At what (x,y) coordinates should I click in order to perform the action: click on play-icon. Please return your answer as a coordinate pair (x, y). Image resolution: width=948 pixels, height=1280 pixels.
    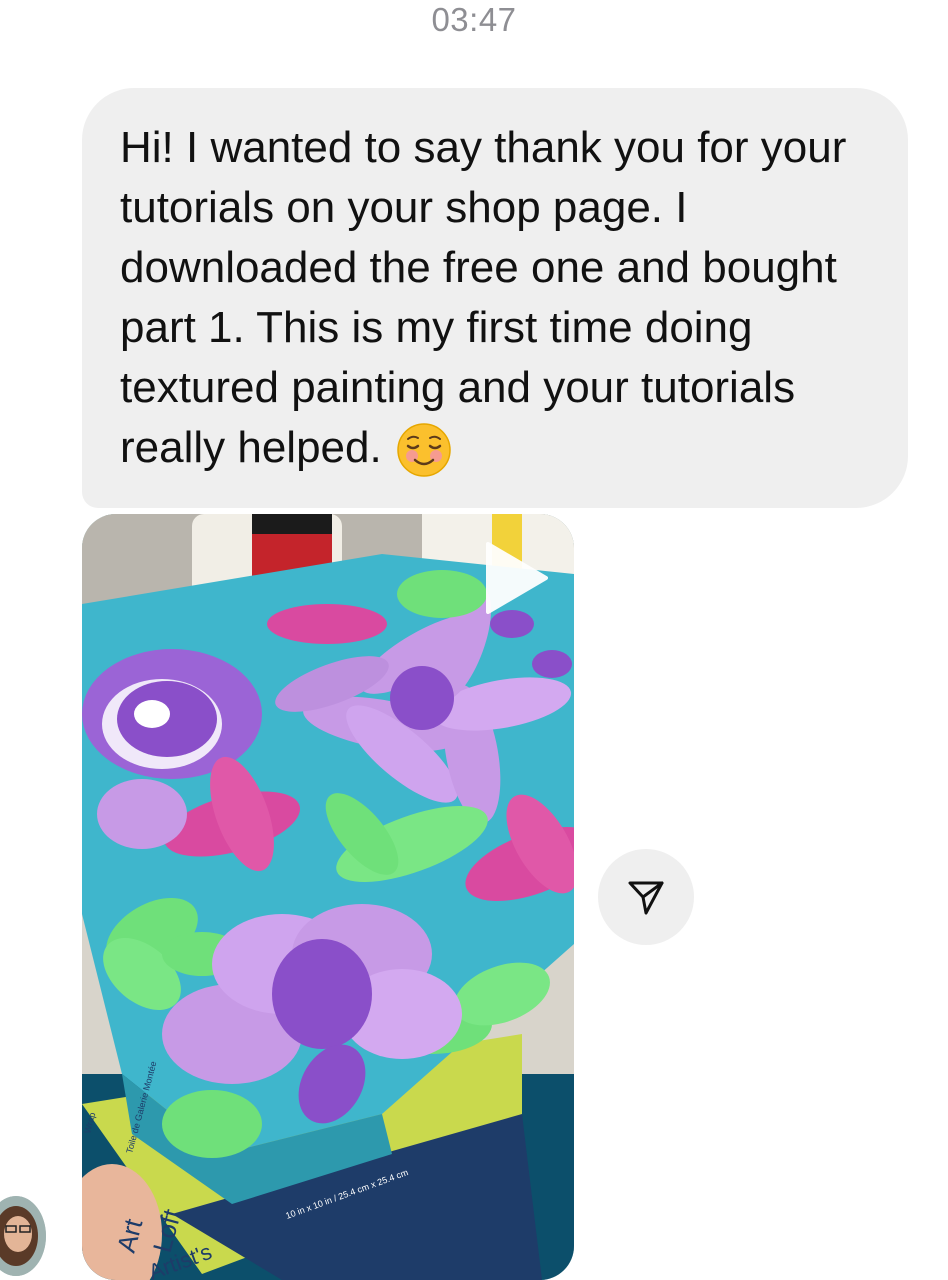
    Looking at the image, I should click on (515, 578).